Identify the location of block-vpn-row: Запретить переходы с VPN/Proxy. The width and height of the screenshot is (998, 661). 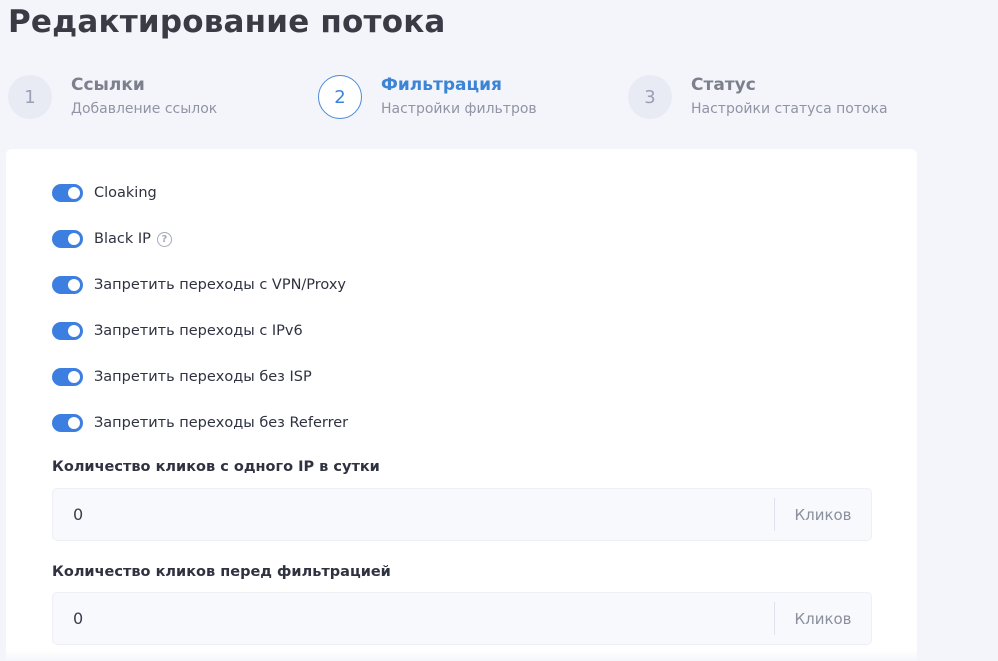
(199, 285).